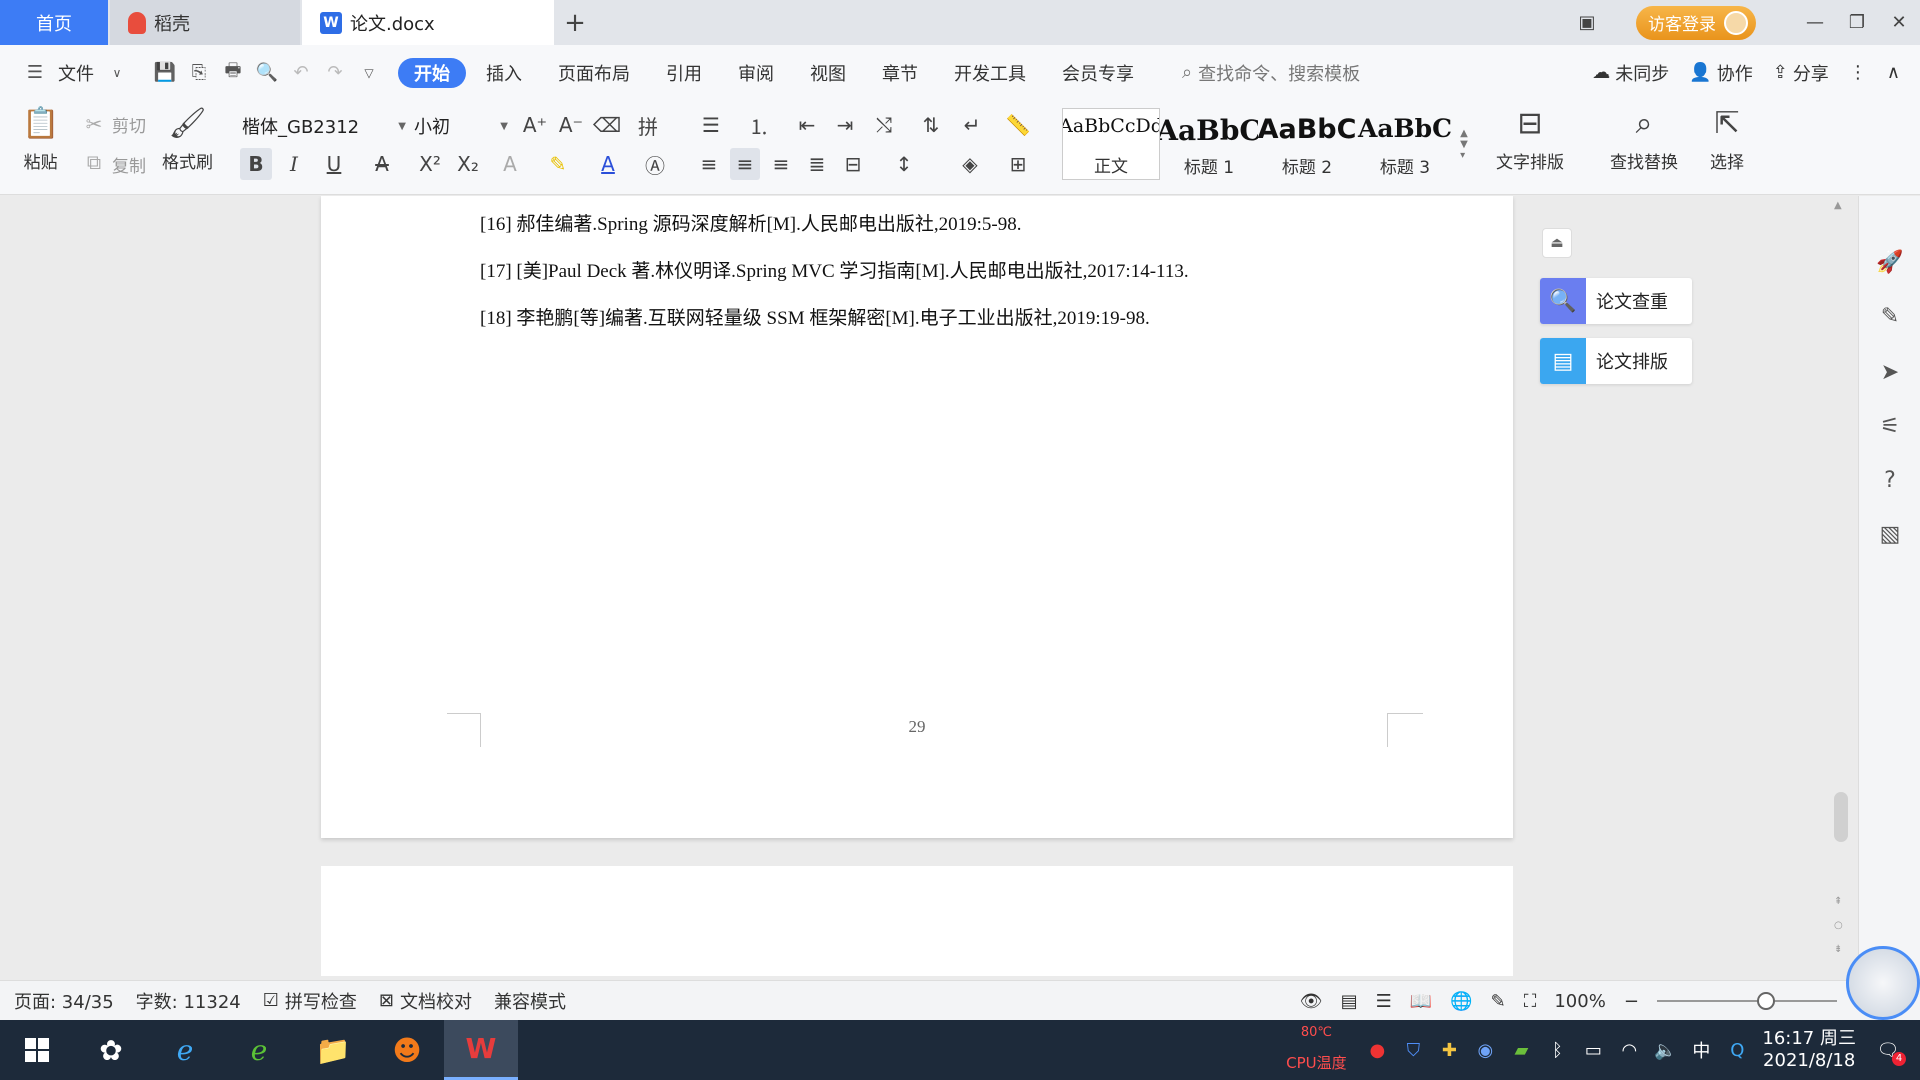 The height and width of the screenshot is (1080, 1920). What do you see at coordinates (188, 1001) in the screenshot?
I see `word-count: 字数: 11324` at bounding box center [188, 1001].